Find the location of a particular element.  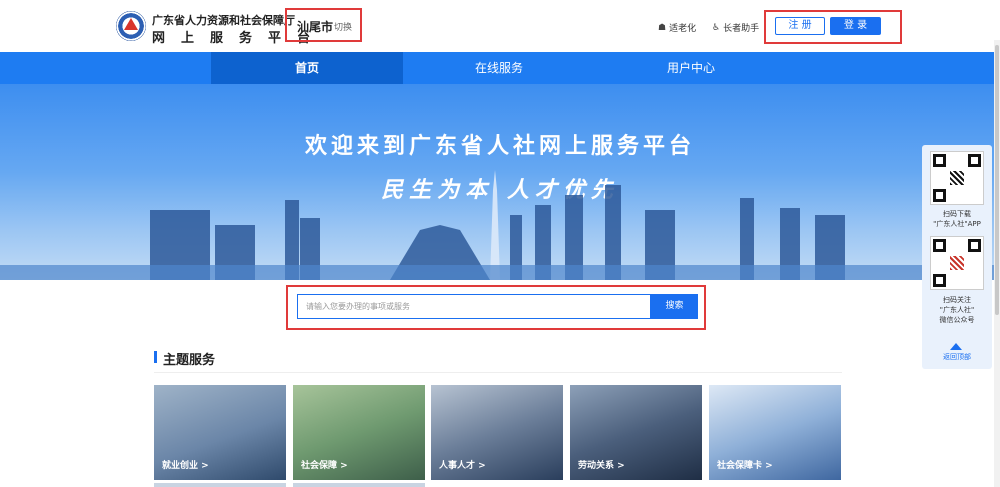

back-to-top-icon is located at coordinates (956, 346).